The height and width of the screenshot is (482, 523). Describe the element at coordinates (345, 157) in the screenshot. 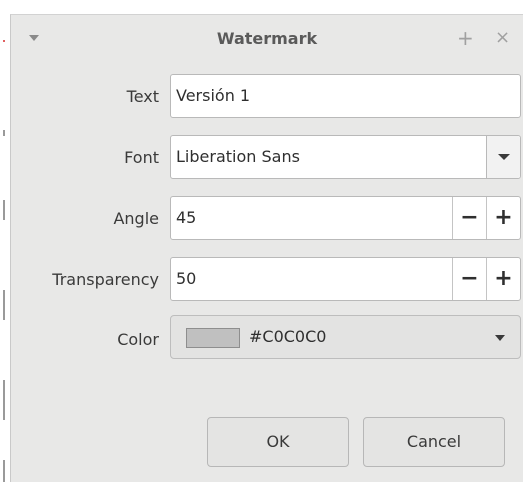

I see `font-combobox: Liberation Sans` at that location.